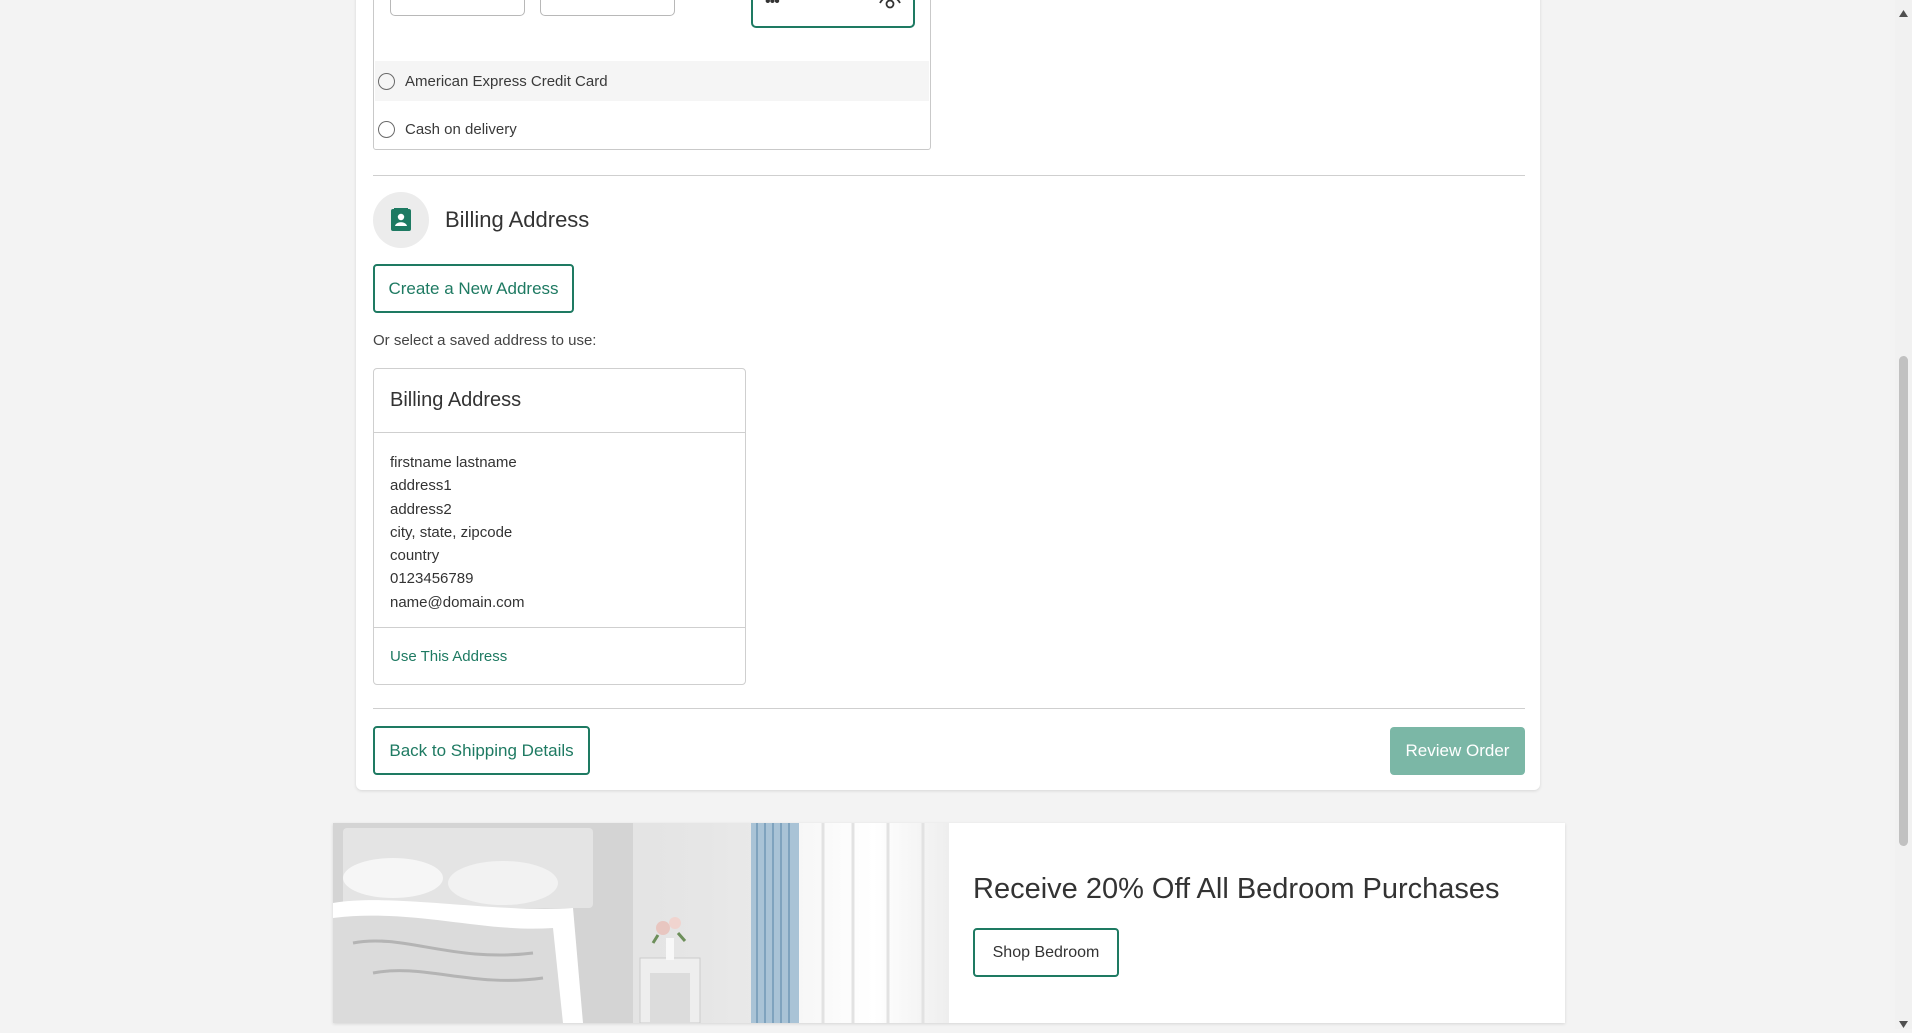 Image resolution: width=1912 pixels, height=1033 pixels. I want to click on promo-title: Receive 20% Off All Bedroom Purchases, so click(1236, 889).